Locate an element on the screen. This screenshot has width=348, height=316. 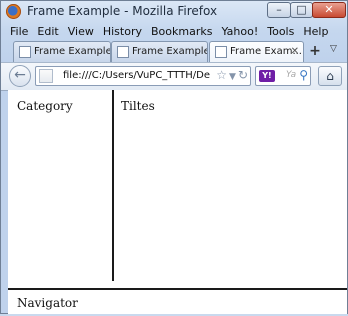
window-title: Frame Example - Mozilla Firefox is located at coordinates (122, 11).